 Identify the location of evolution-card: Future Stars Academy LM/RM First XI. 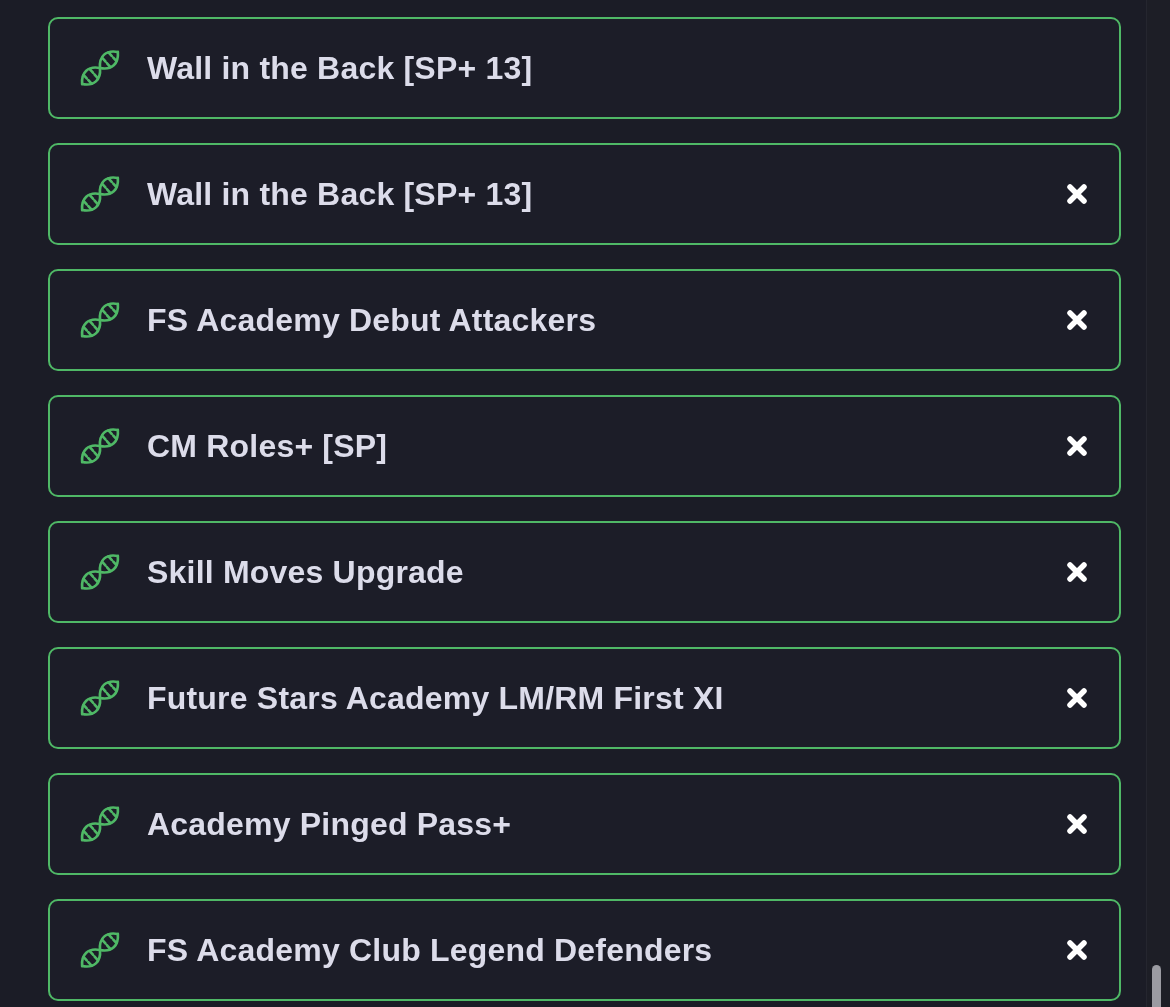
(584, 698).